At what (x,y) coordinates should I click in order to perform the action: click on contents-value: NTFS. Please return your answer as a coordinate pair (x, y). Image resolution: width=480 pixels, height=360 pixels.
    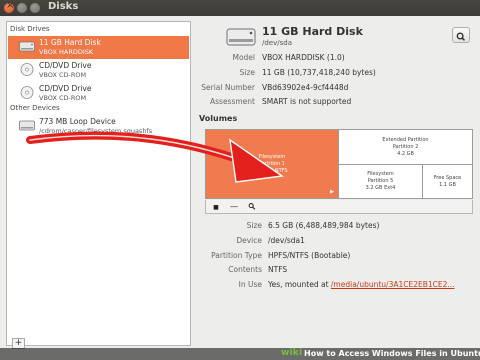
    Looking at the image, I should click on (278, 269).